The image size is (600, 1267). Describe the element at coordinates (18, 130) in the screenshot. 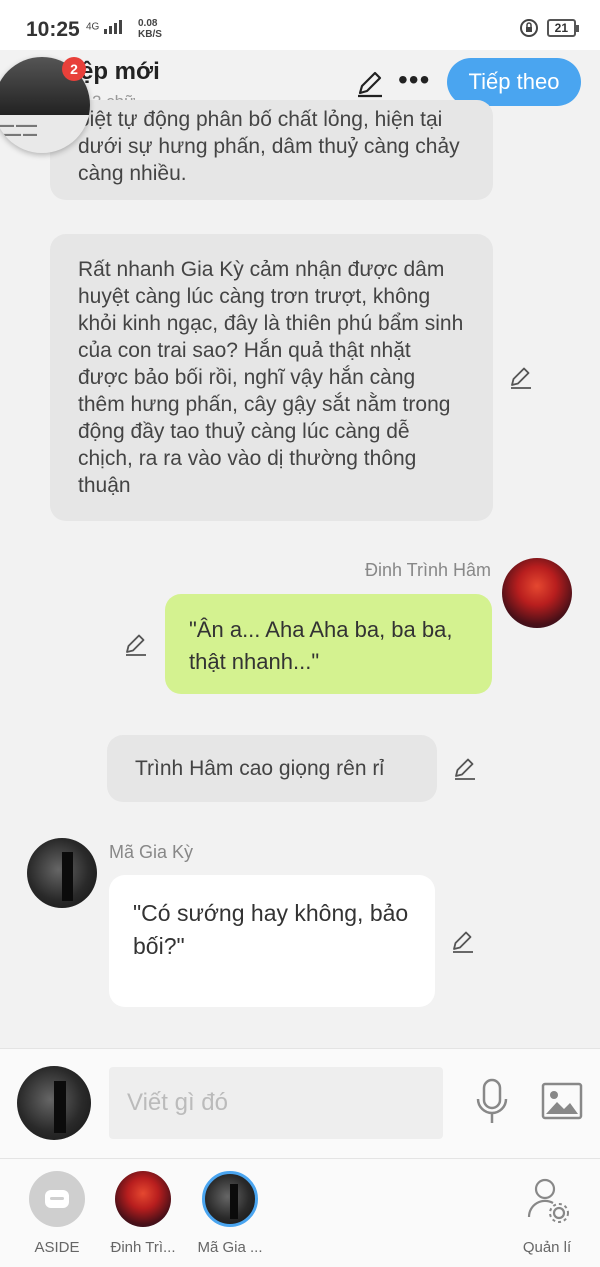

I see `preview-caption: ▬▬ ▬▬▬ ▬▬▬ ▬▬` at that location.